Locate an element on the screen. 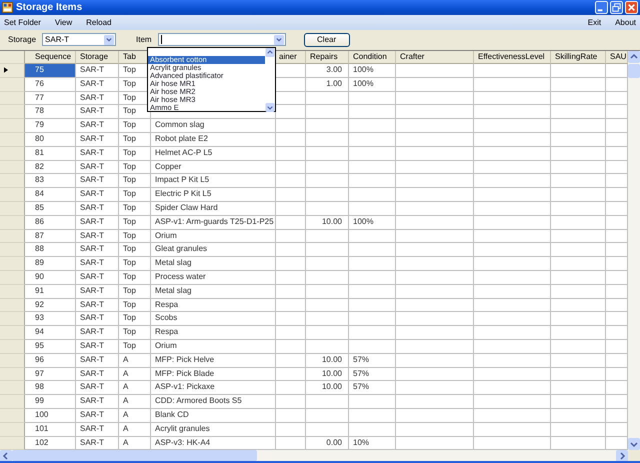  table-row: 91 SAR-T Top Metal slag is located at coordinates (314, 291).